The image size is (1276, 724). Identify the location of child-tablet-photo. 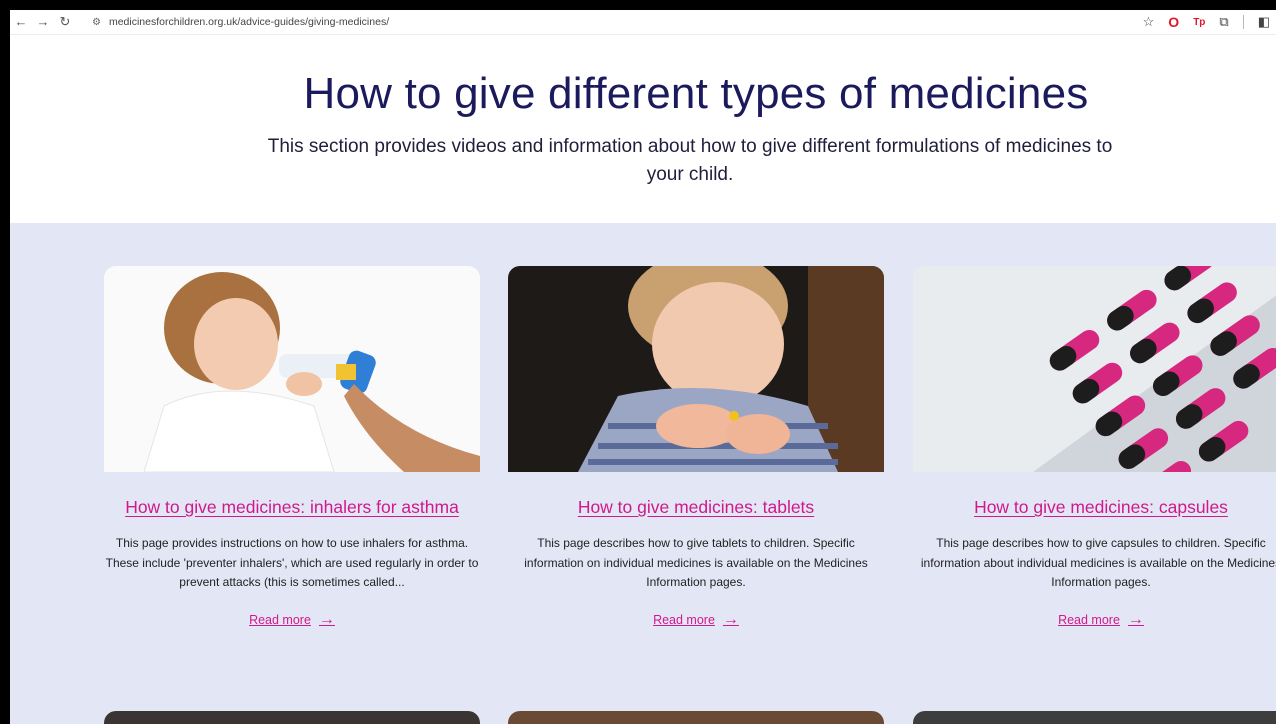
(696, 369).